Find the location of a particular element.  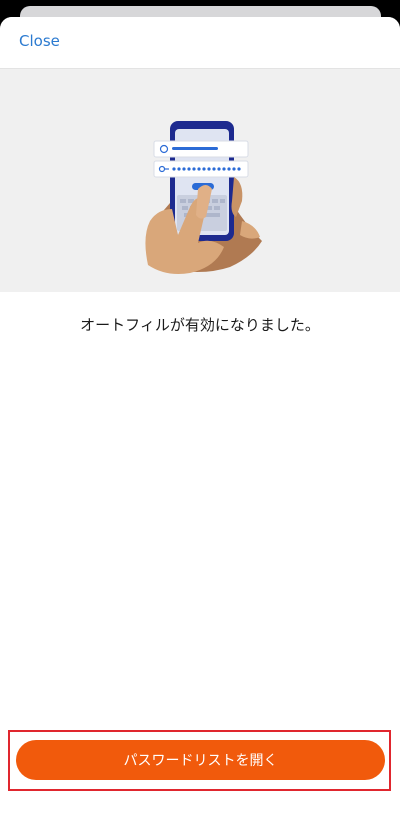

autofill-enabled-message: オートフィルが有効になりました。 is located at coordinates (200, 325).